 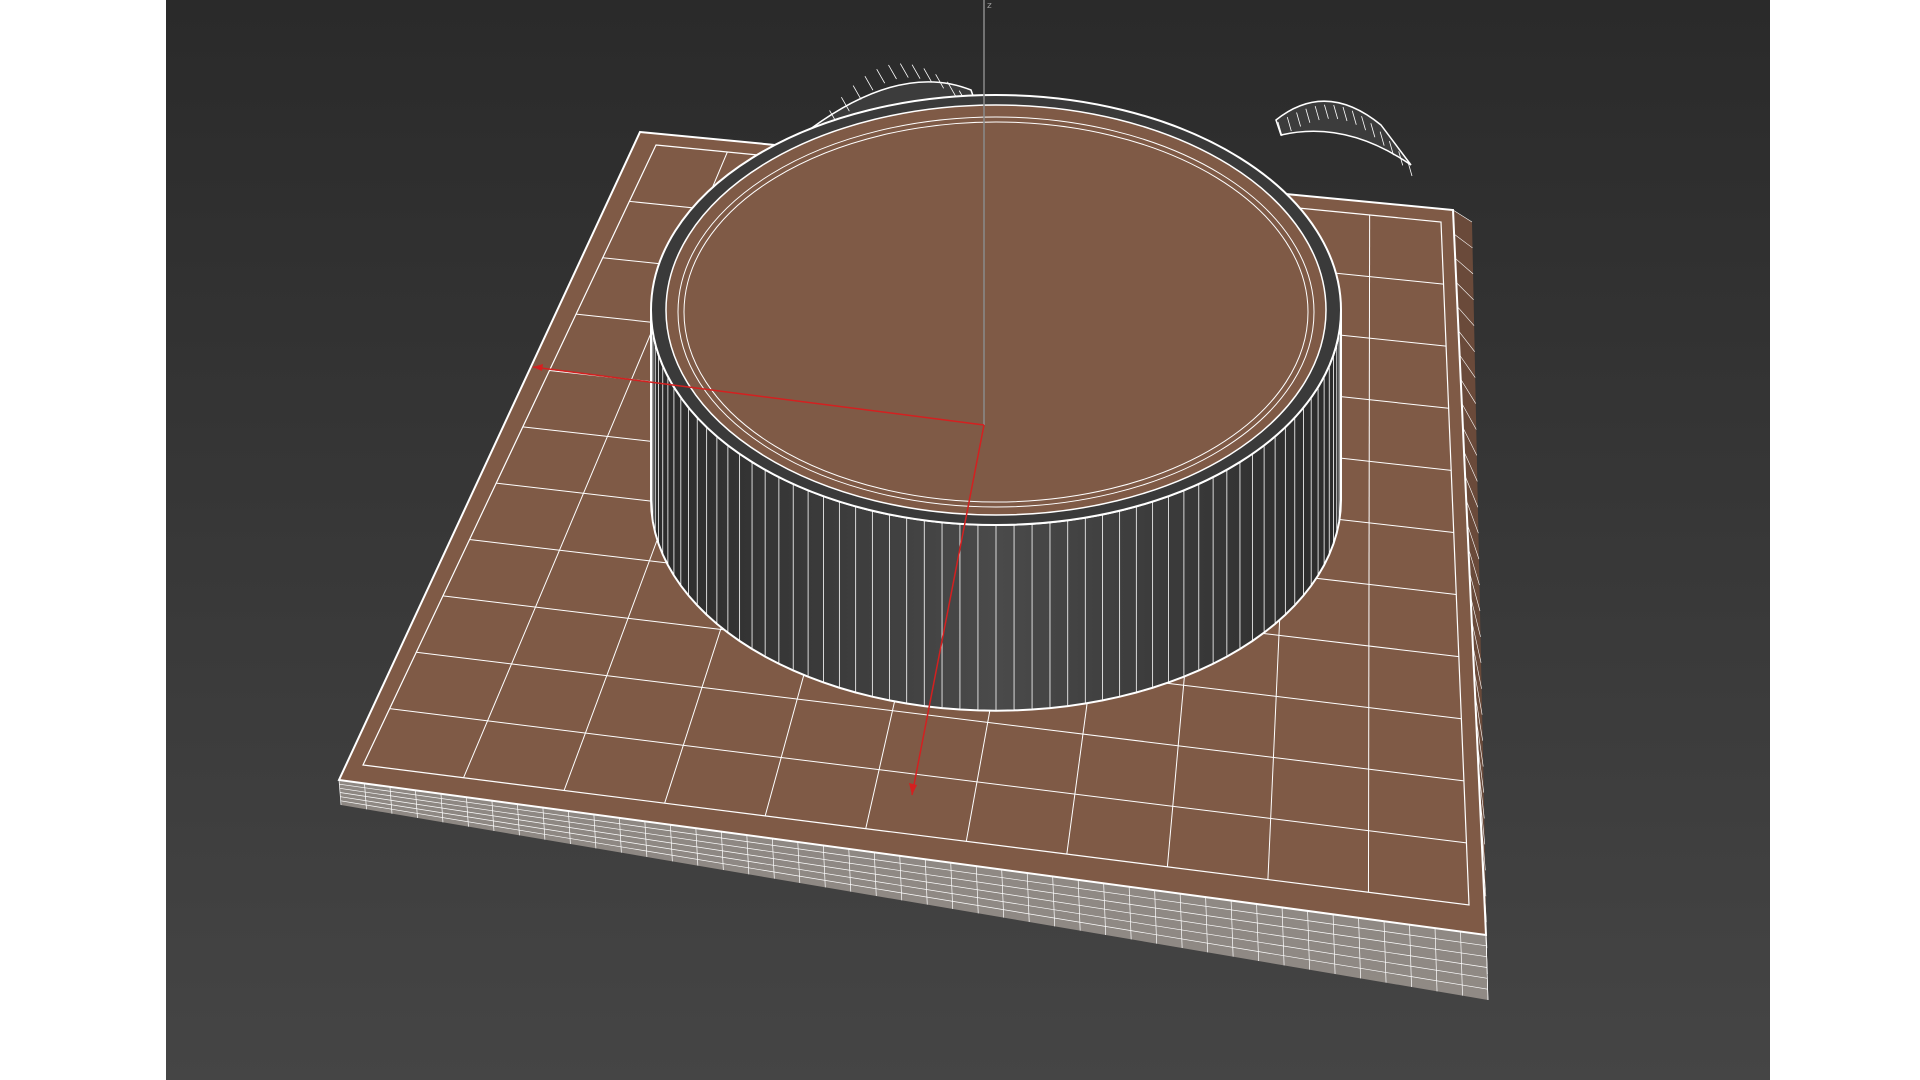 What do you see at coordinates (996, 312) in the screenshot?
I see `bowl-inner-floor` at bounding box center [996, 312].